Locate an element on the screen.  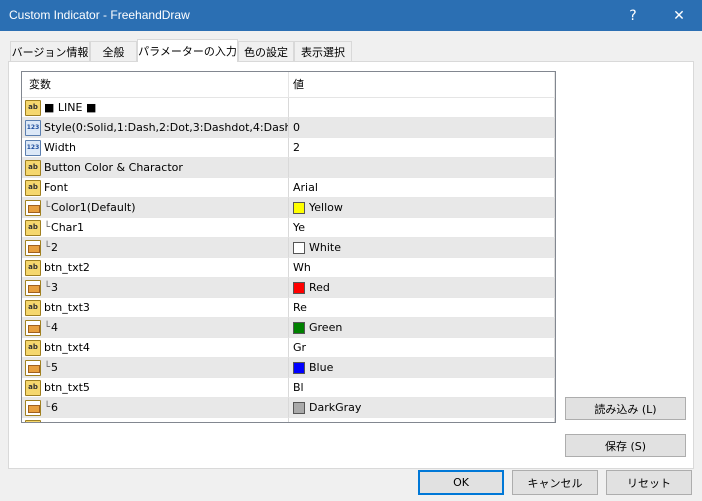
value-cell: Green is located at coordinates (422, 328).